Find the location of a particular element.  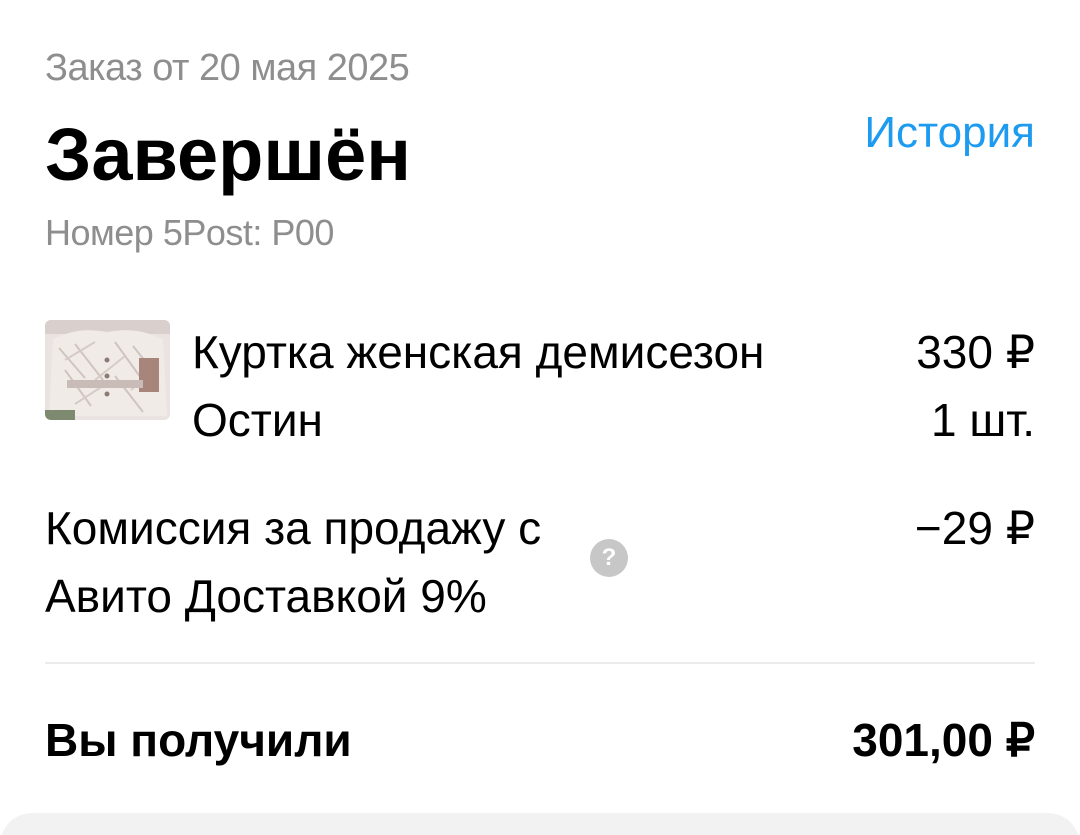

commission-label: Комиссия за продажу с Авито Доставкой 9% is located at coordinates (293, 562).